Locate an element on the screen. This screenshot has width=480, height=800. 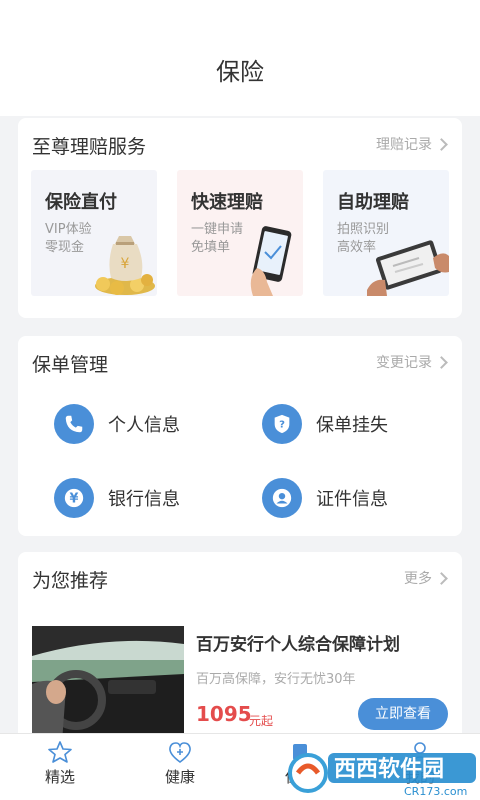
claim-fast-line1: 一键申请 is located at coordinates (217, 229).